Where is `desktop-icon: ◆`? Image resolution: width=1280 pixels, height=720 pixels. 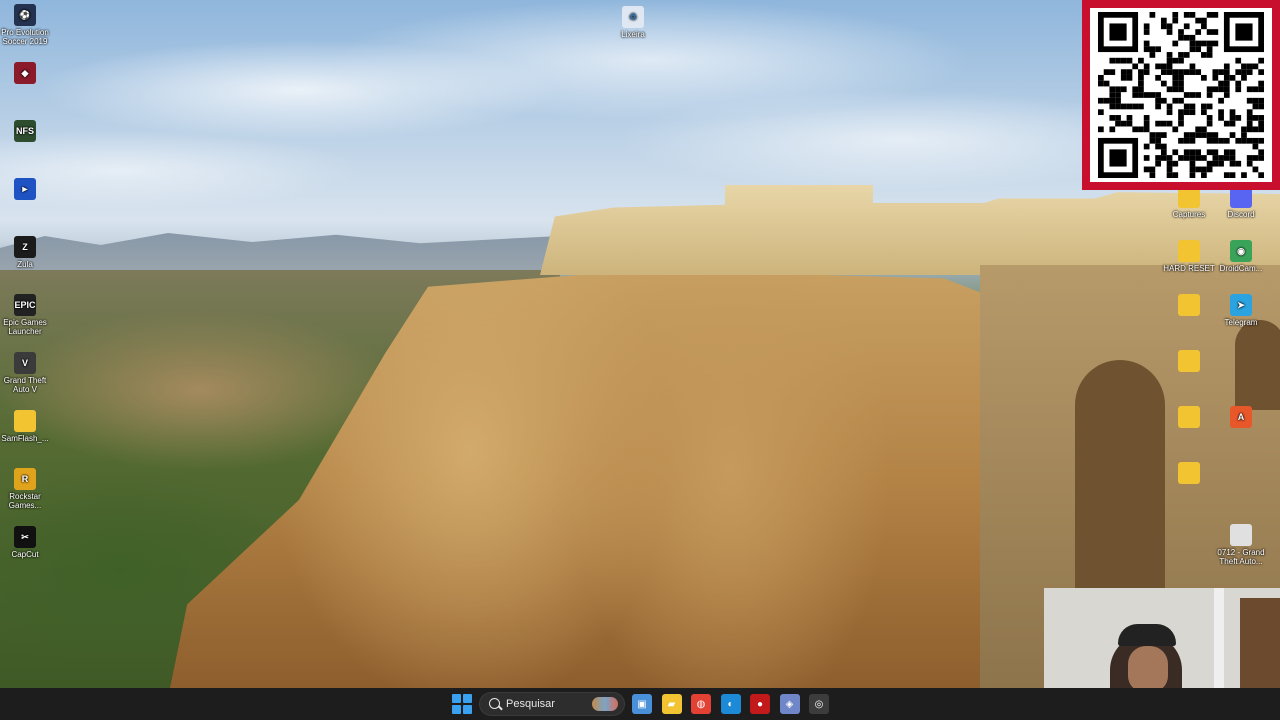
desktop-icon: ◆ is located at coordinates (26, 74).